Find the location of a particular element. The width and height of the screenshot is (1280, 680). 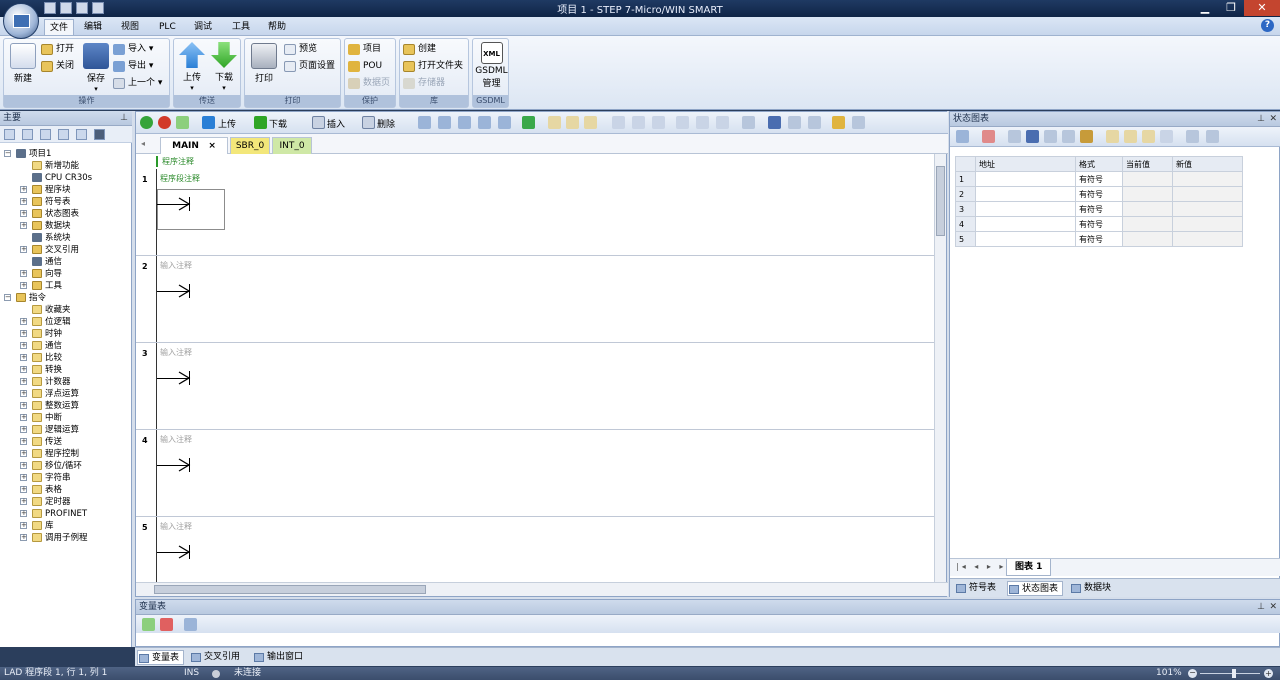

tool-icon-b is located at coordinates (444, 122).